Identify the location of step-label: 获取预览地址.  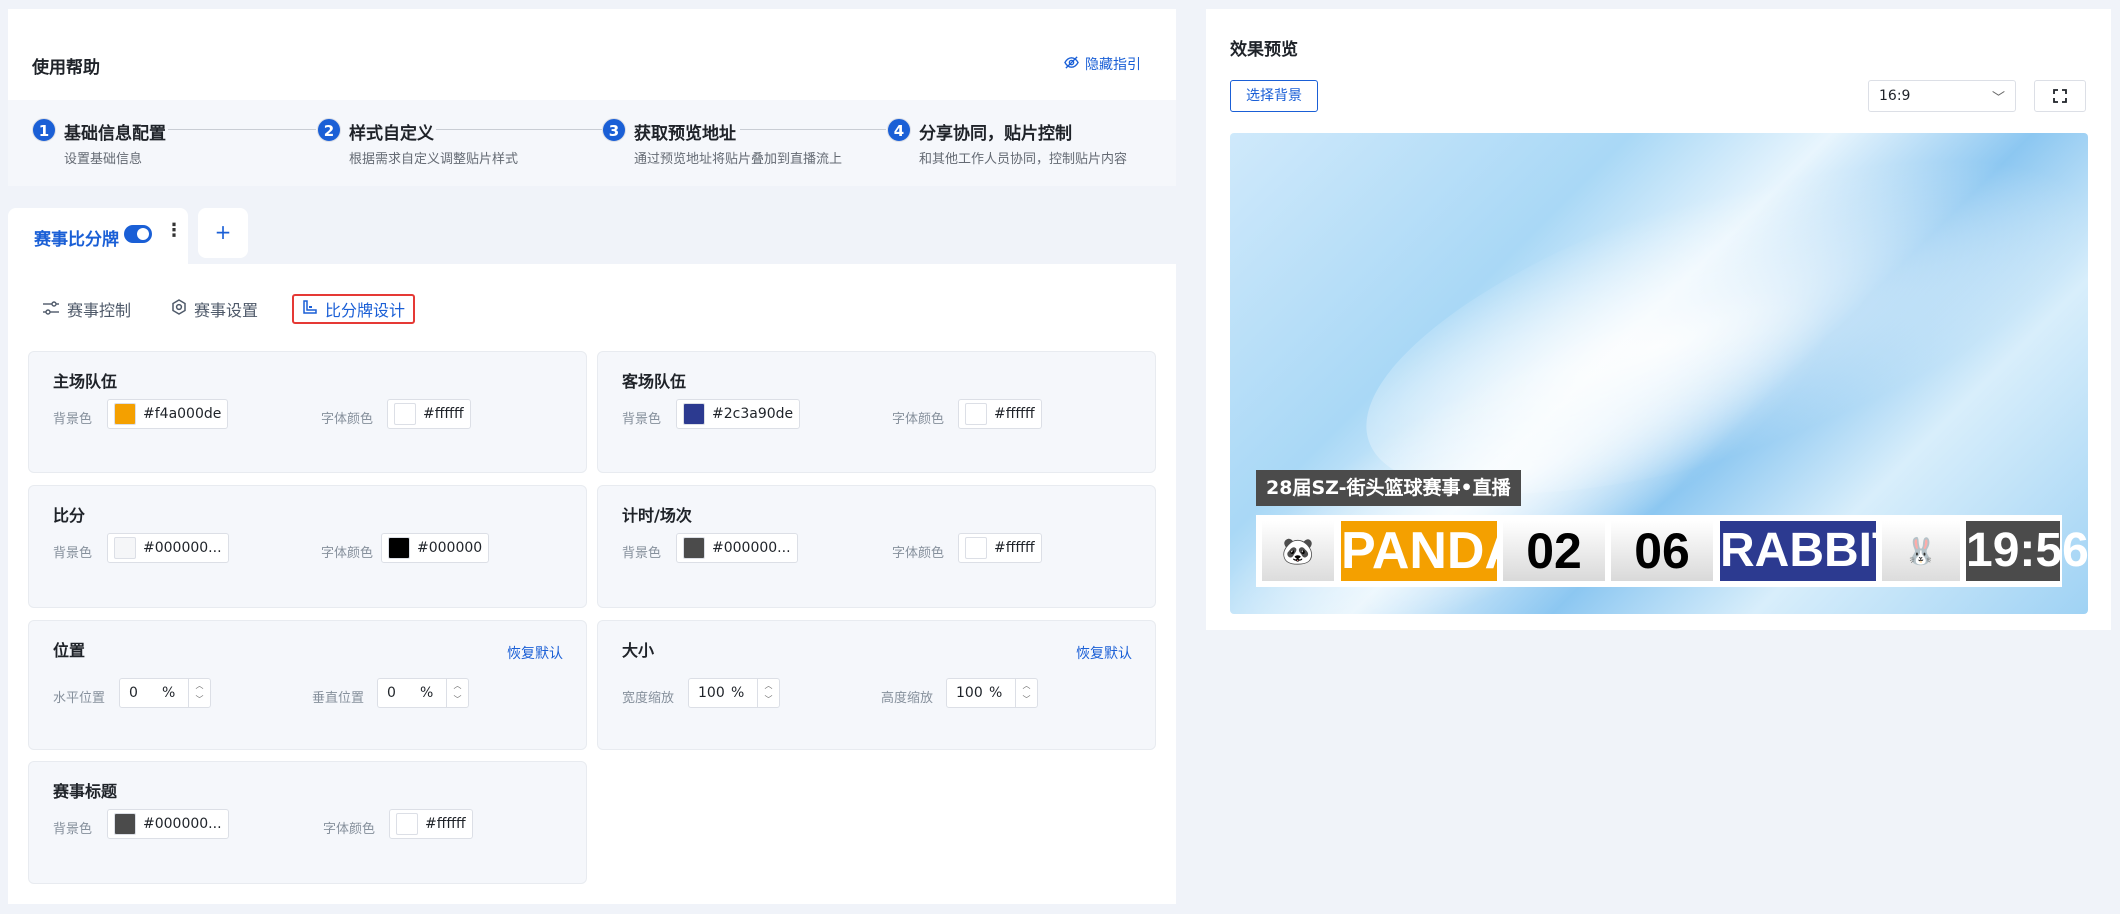
(685, 134).